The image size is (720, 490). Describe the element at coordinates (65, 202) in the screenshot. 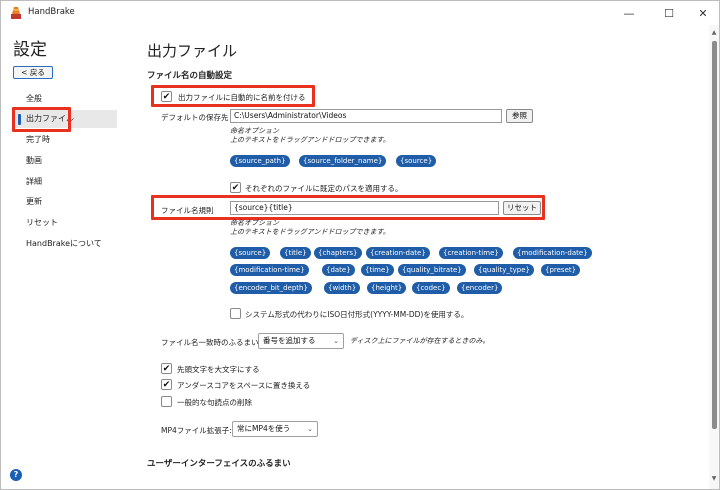

I see `sidebar-item-updates: 更新` at that location.